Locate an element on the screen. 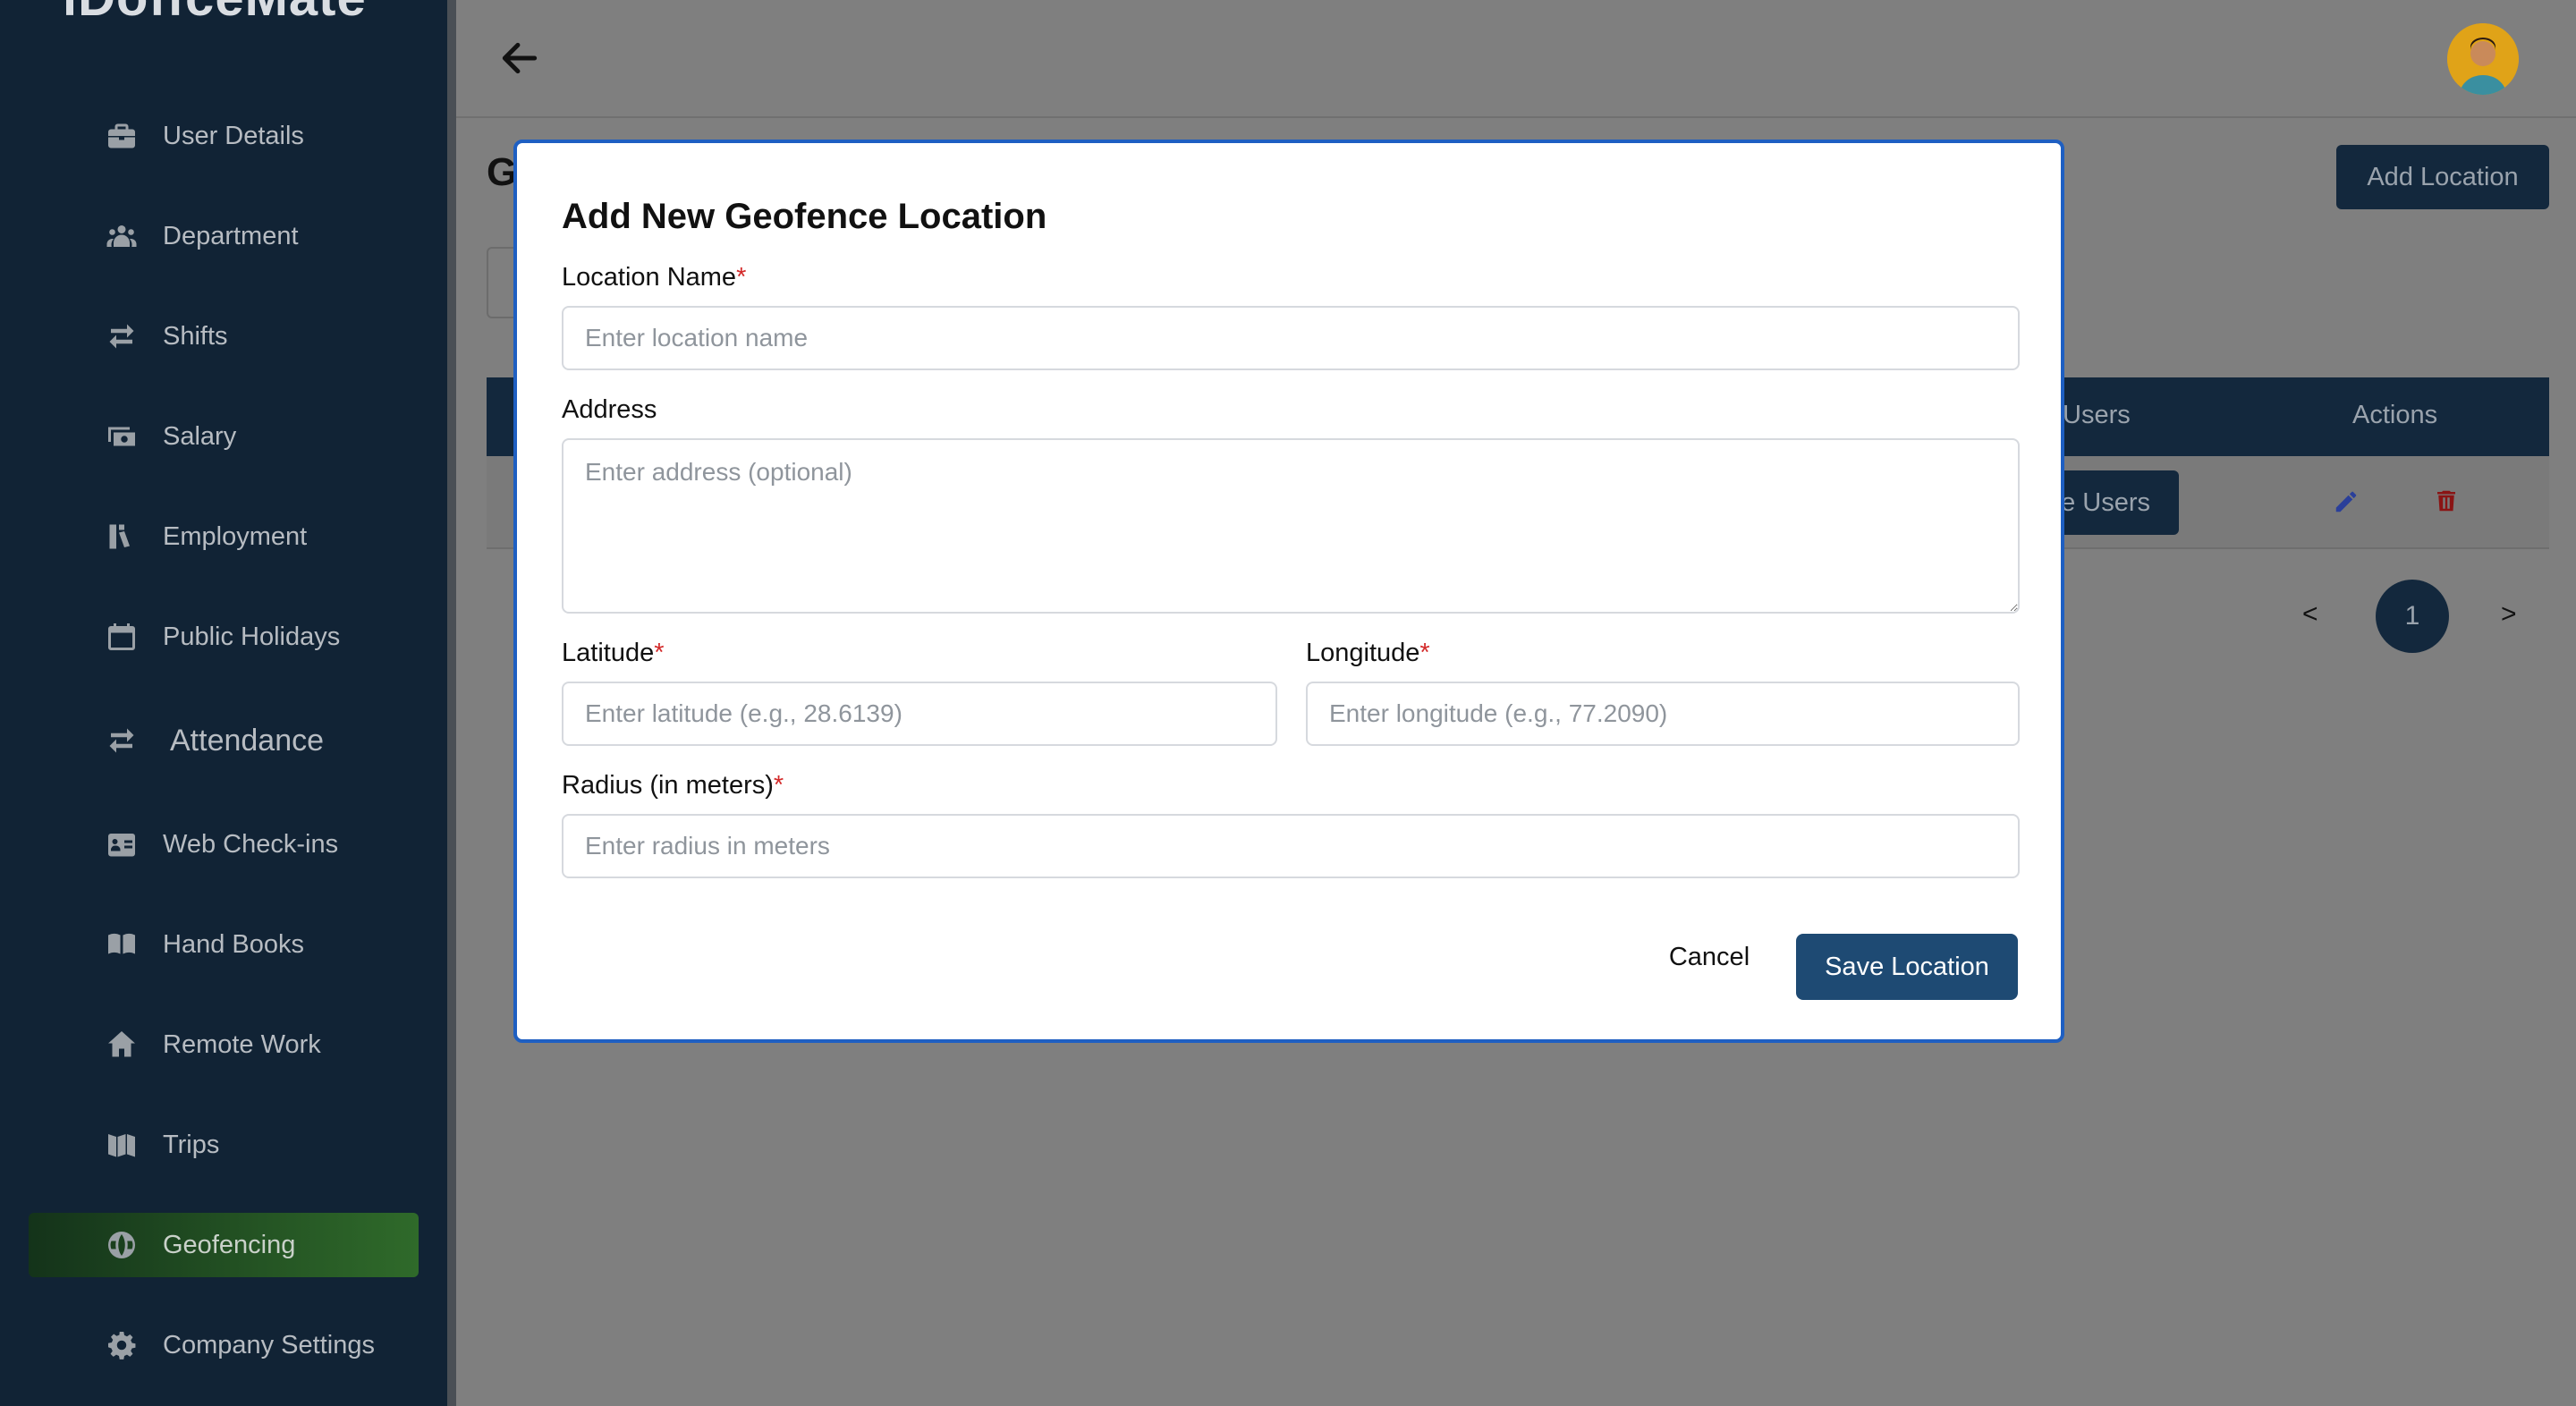  sidebar-item-attendance: Attendance is located at coordinates (224, 740).